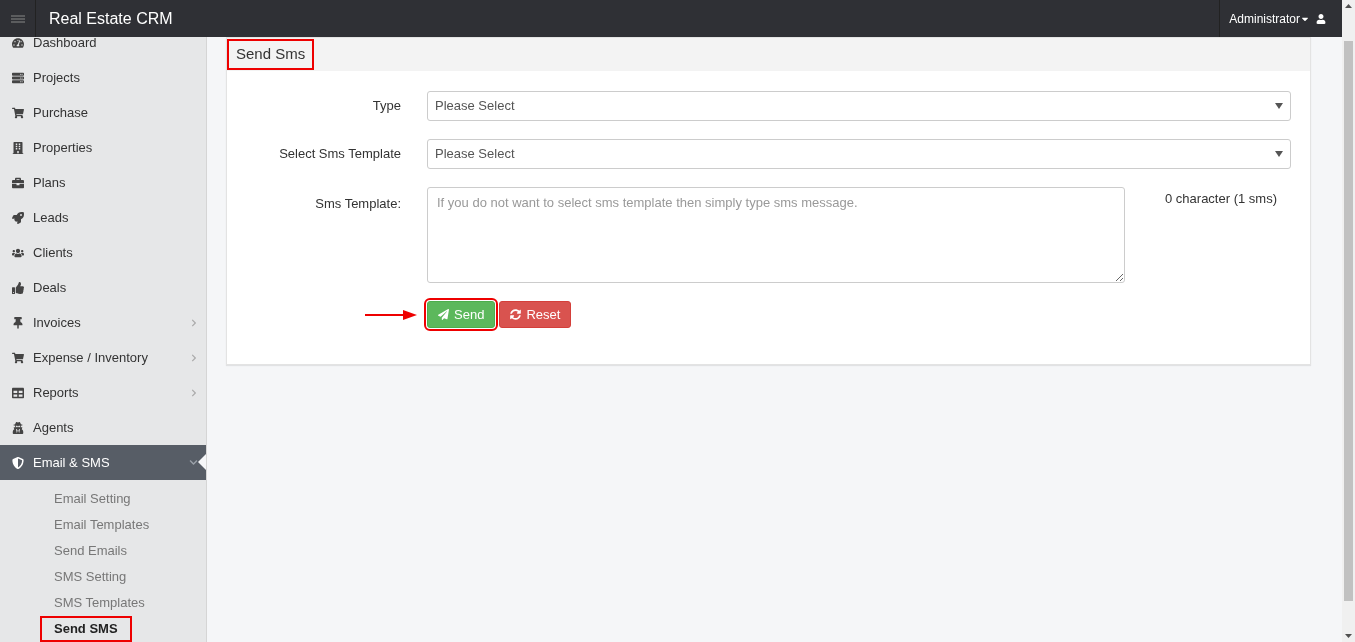 This screenshot has width=1355, height=642. I want to click on sidebar-item: Deals, so click(103, 287).